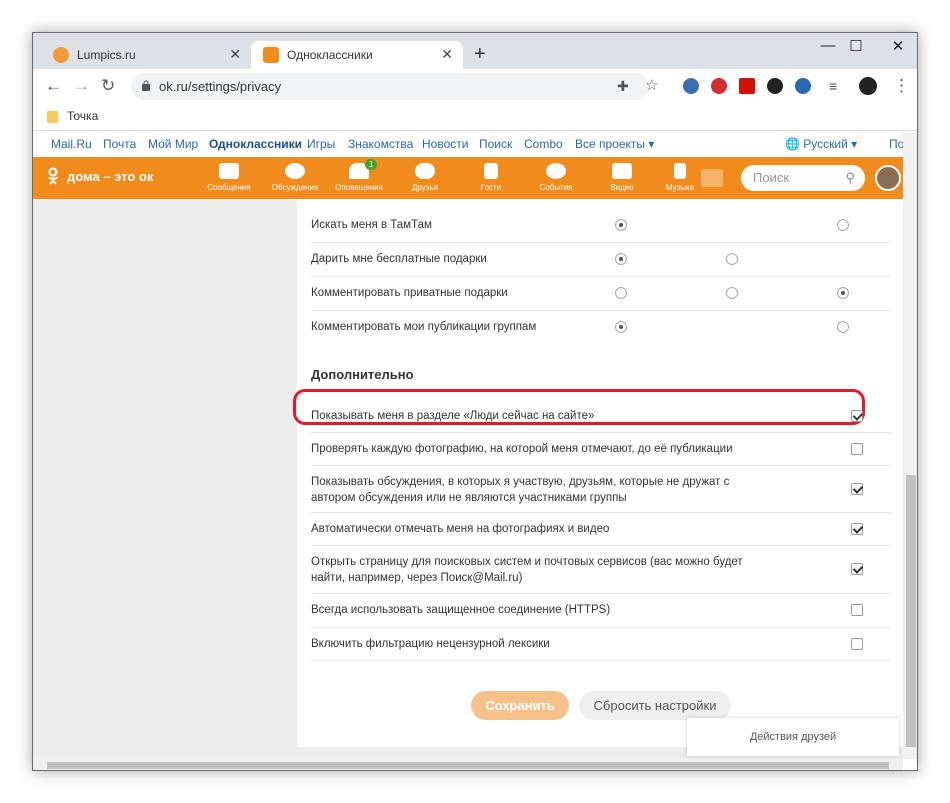 The image size is (950, 803). Describe the element at coordinates (491, 187) in the screenshot. I see `nav-label: Гости` at that location.